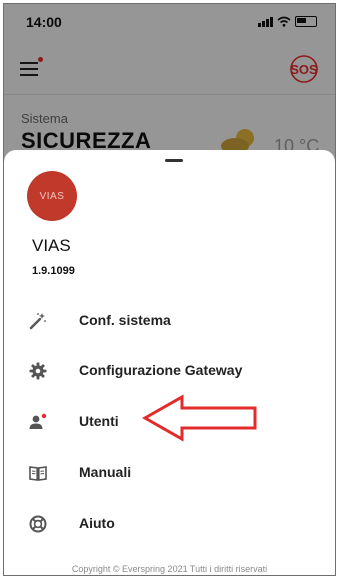 The height and width of the screenshot is (579, 339). What do you see at coordinates (174, 160) in the screenshot?
I see `sheet-grabber` at bounding box center [174, 160].